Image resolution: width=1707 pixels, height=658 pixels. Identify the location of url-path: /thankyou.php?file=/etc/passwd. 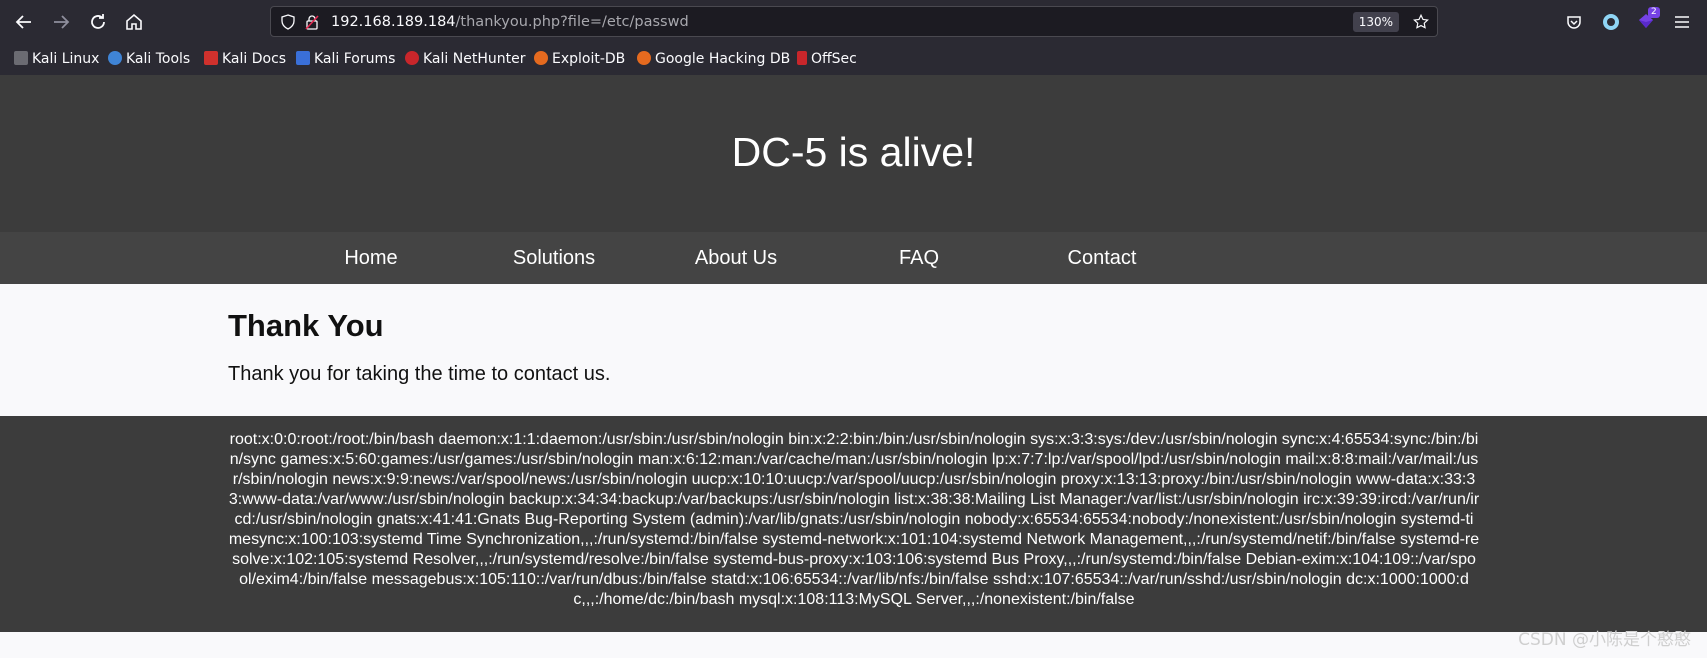
(572, 22).